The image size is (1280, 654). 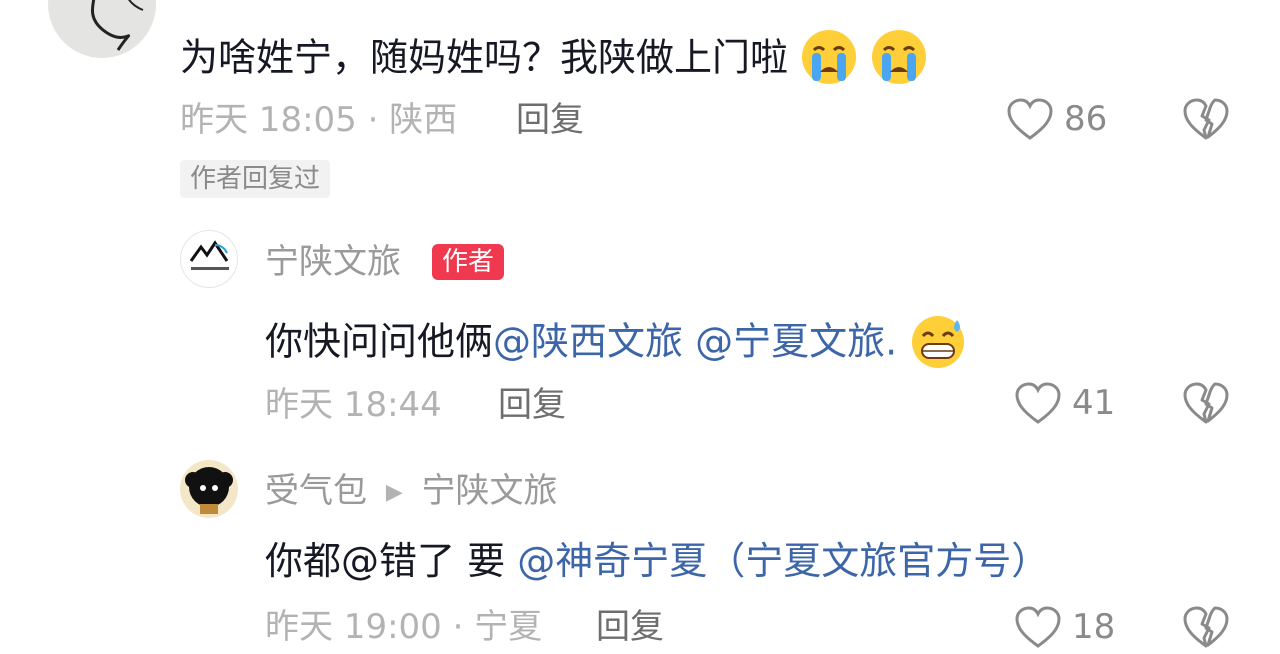 I want to click on reply-text: 你都@错了 要 @神奇宁夏（宁夏文旅官方号）, so click(x=657, y=561).